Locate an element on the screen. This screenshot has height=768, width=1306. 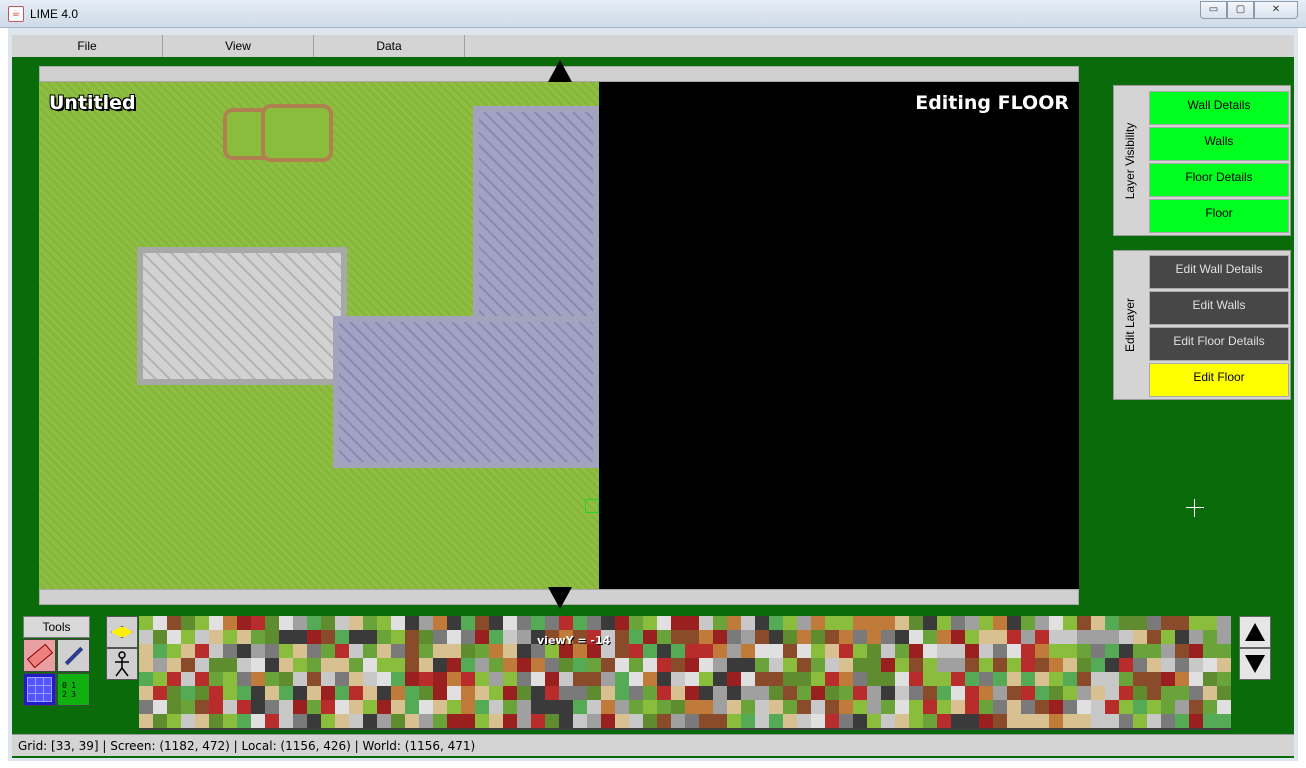
toggle-walls: Walls is located at coordinates (1219, 144).